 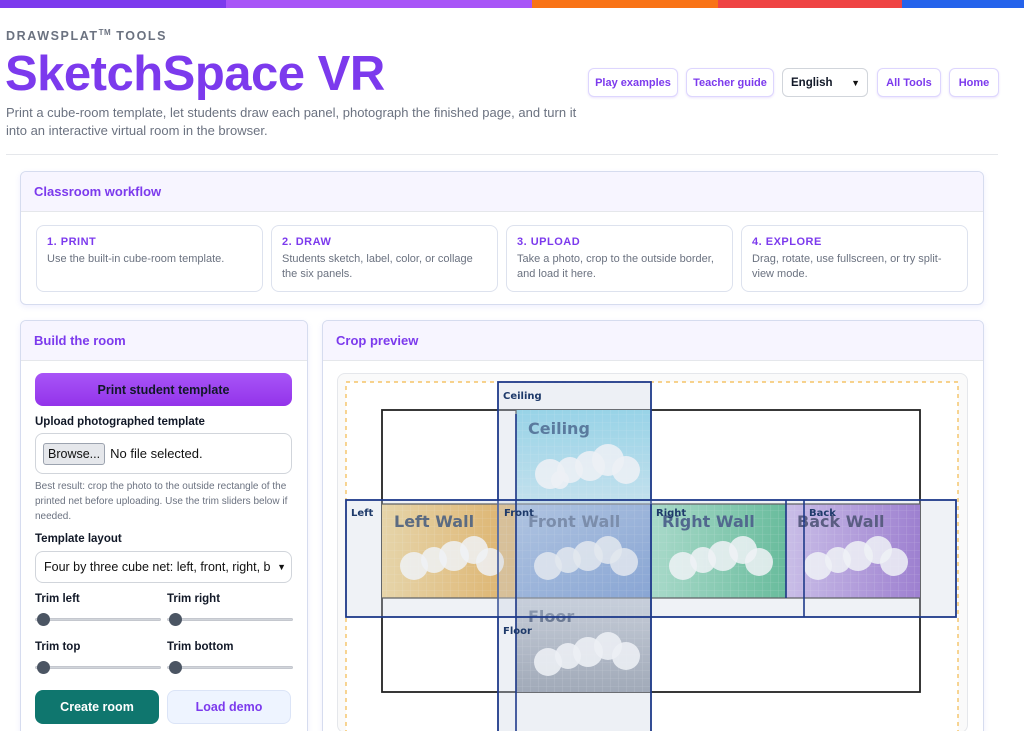 I want to click on top-color-bar, so click(x=512, y=4).